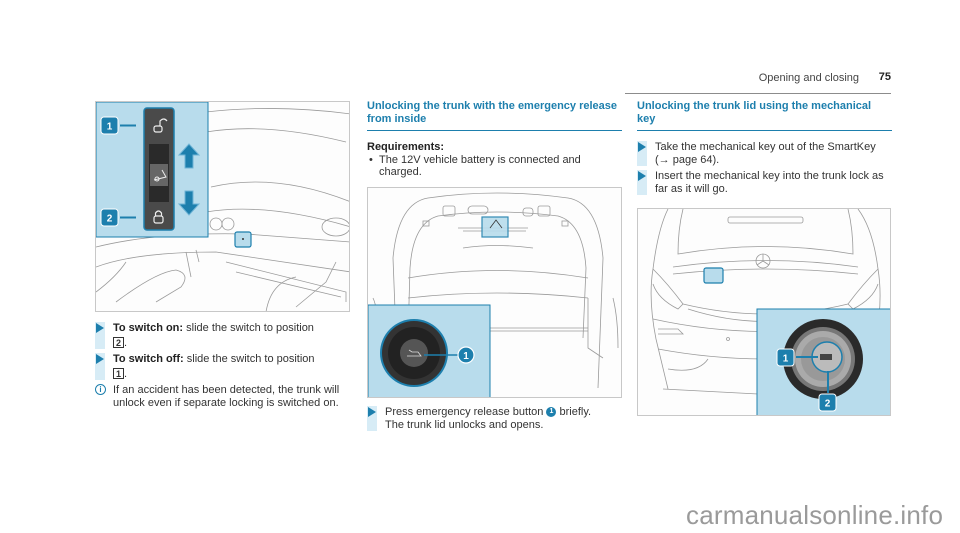 The width and height of the screenshot is (960, 533). What do you see at coordinates (494, 292) in the screenshot?
I see `figure-emergency-release: 1` at bounding box center [494, 292].